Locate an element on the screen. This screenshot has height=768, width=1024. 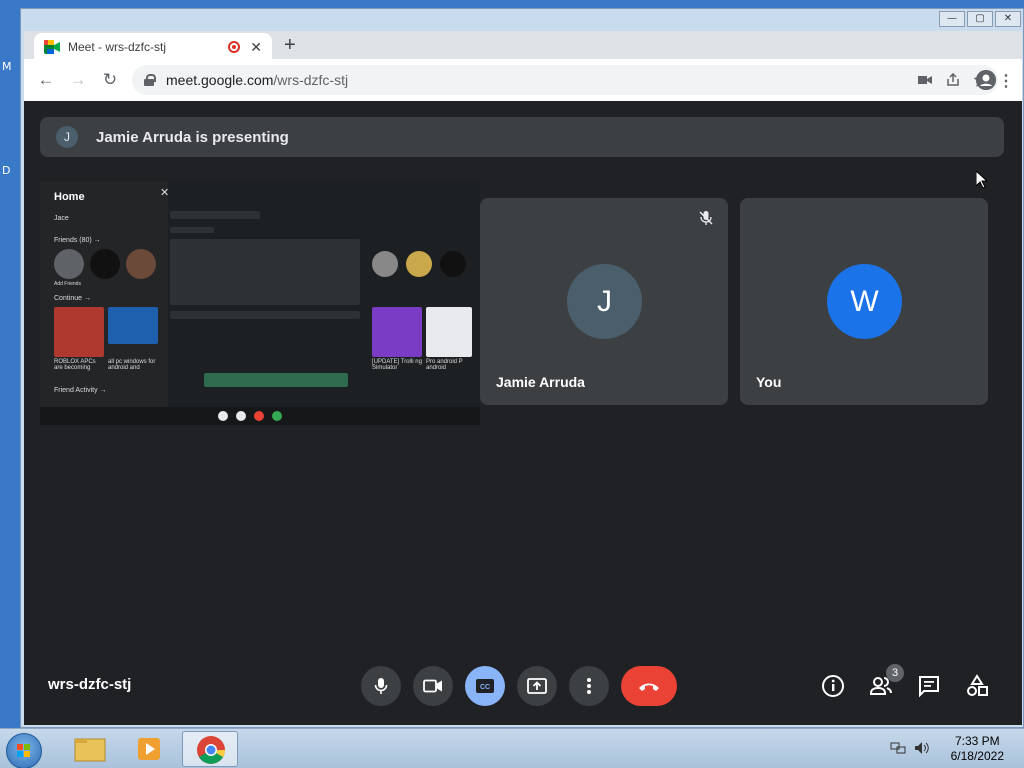
participant-name: Jamie Arruda is located at coordinates (540, 382).